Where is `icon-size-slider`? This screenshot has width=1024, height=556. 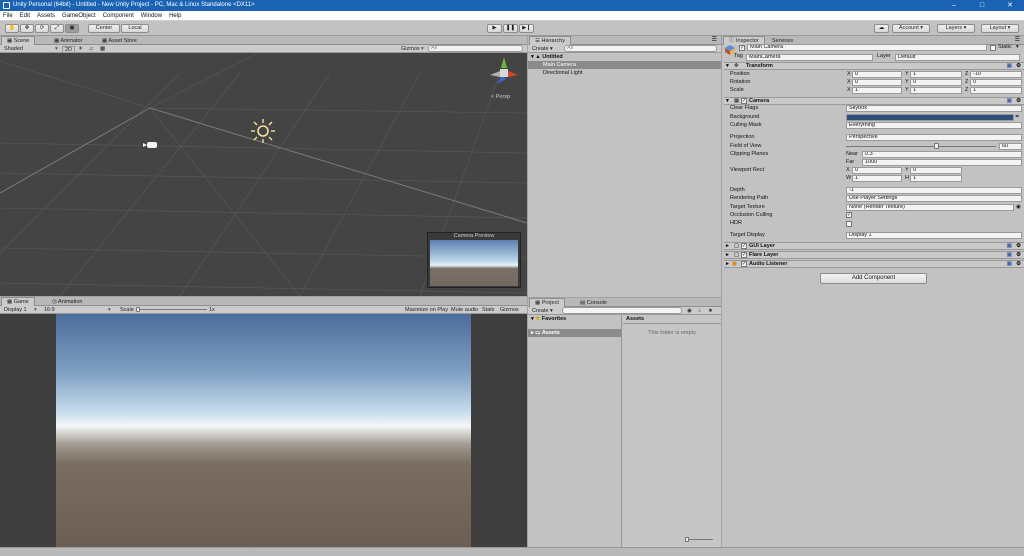
icon-size-slider is located at coordinates (699, 539).